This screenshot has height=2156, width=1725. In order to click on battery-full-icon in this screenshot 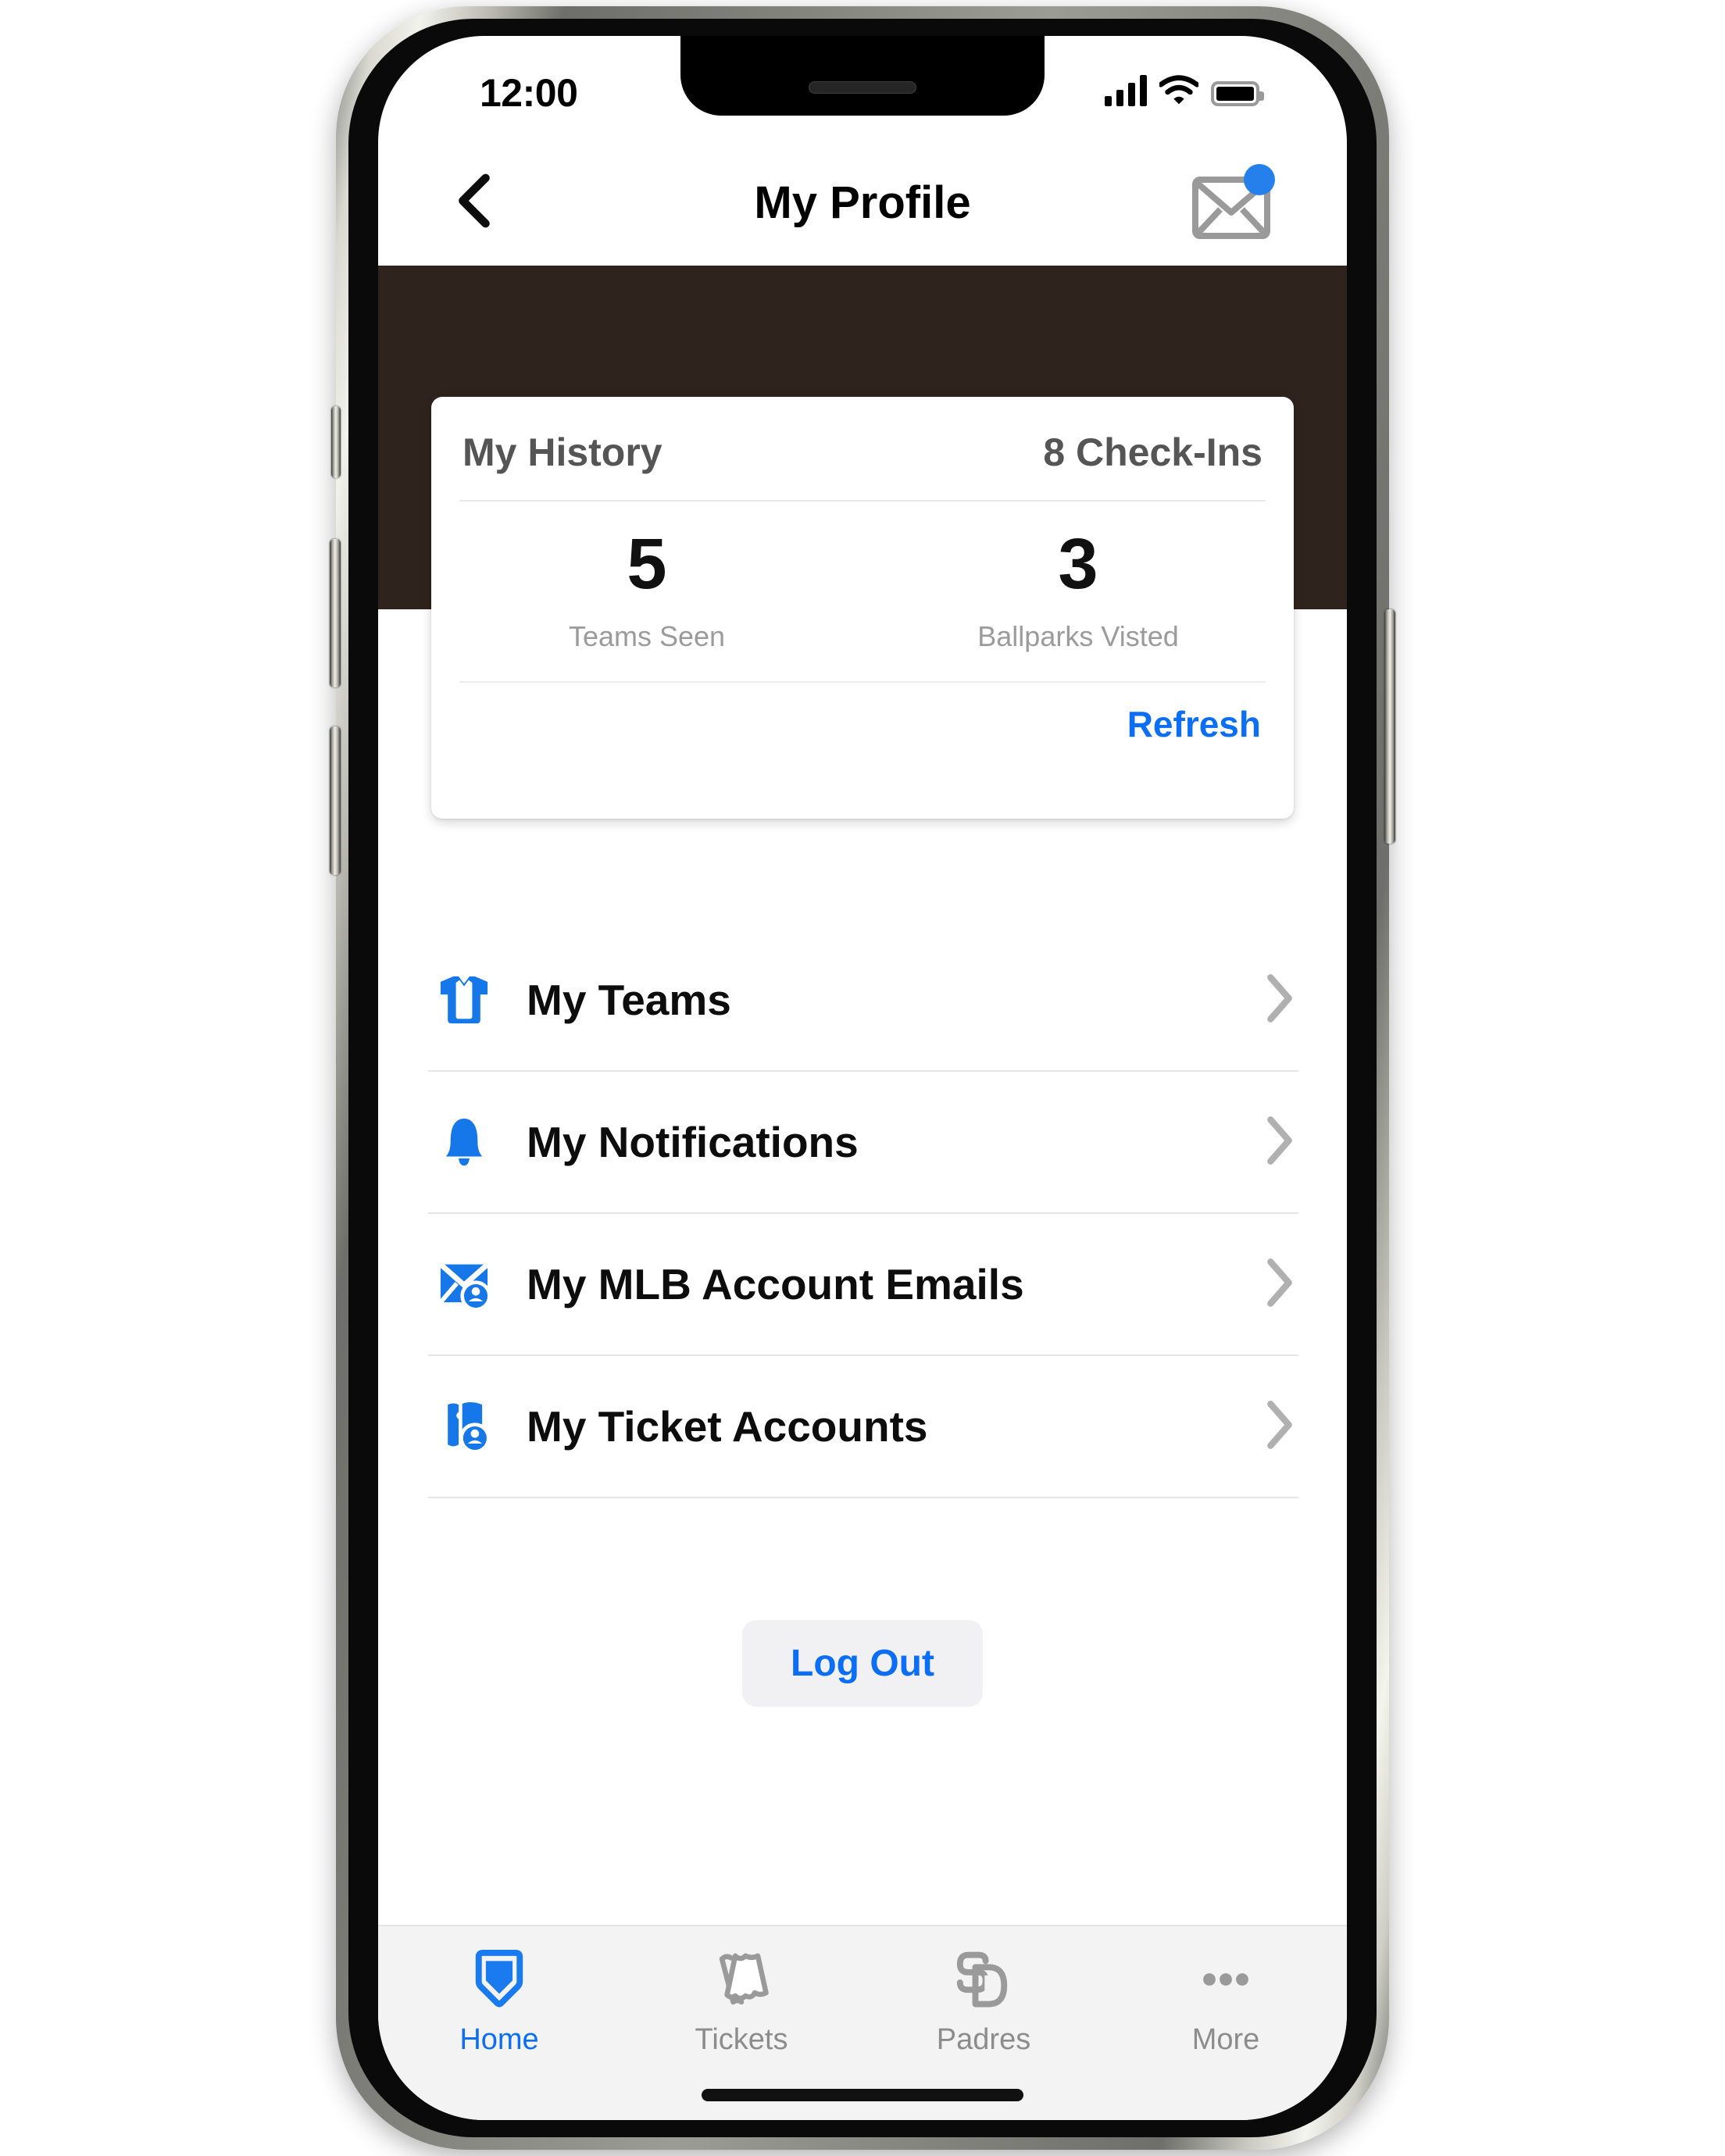, I will do `click(1237, 94)`.